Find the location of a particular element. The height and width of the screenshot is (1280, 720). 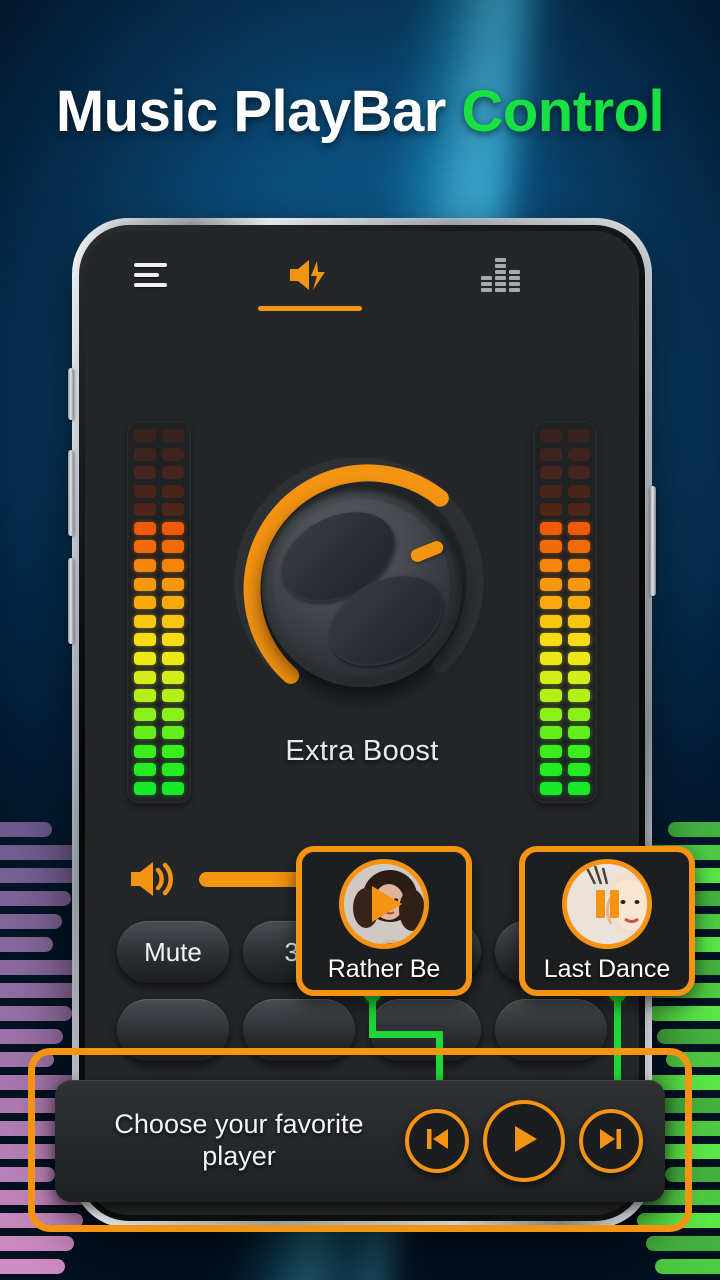

nav-item-equalizer is located at coordinates (500, 275).